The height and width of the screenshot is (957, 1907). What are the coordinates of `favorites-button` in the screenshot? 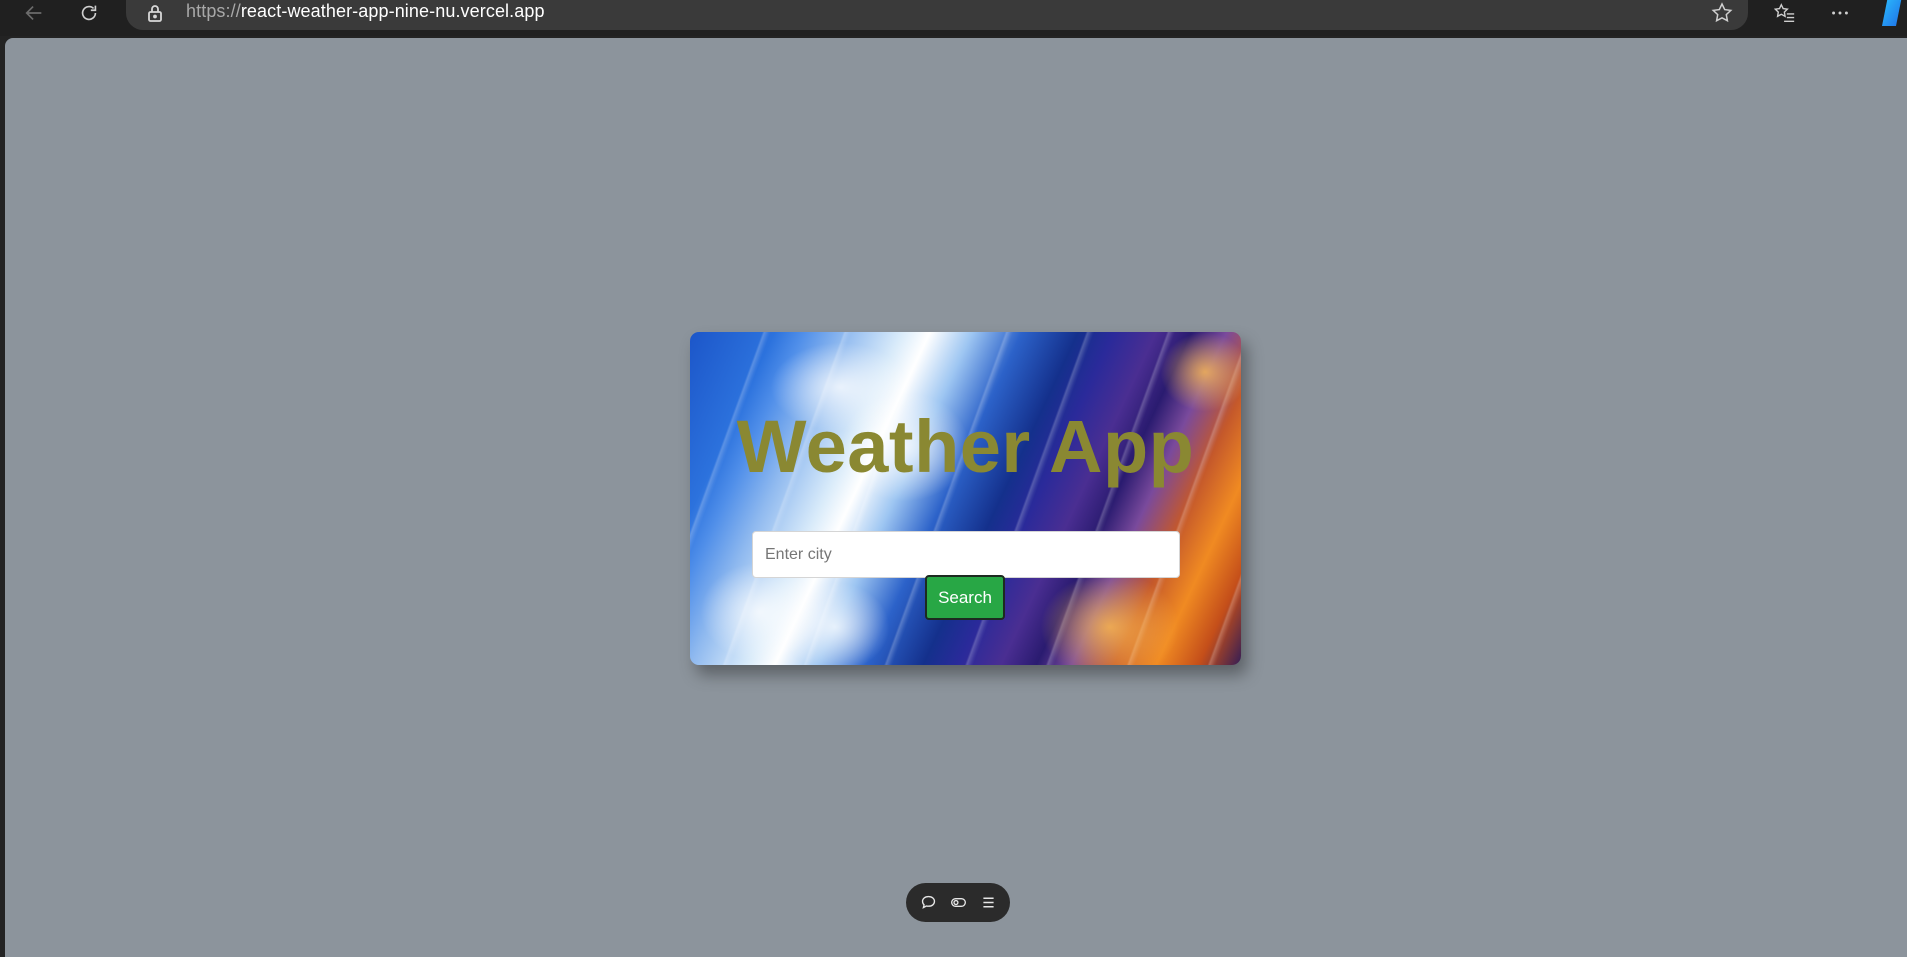 It's located at (1785, 13).